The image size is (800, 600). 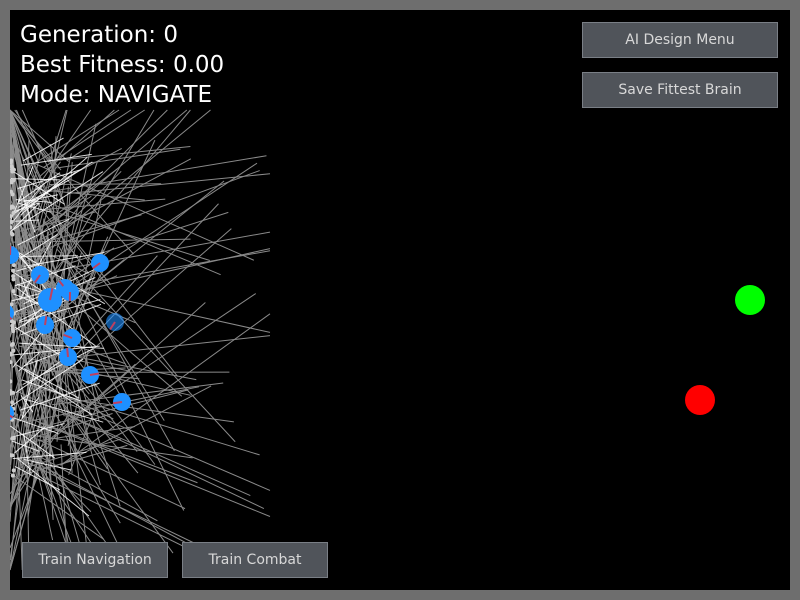 I want to click on save-fittest-brain-button: Save Fittest Brain, so click(x=680, y=90).